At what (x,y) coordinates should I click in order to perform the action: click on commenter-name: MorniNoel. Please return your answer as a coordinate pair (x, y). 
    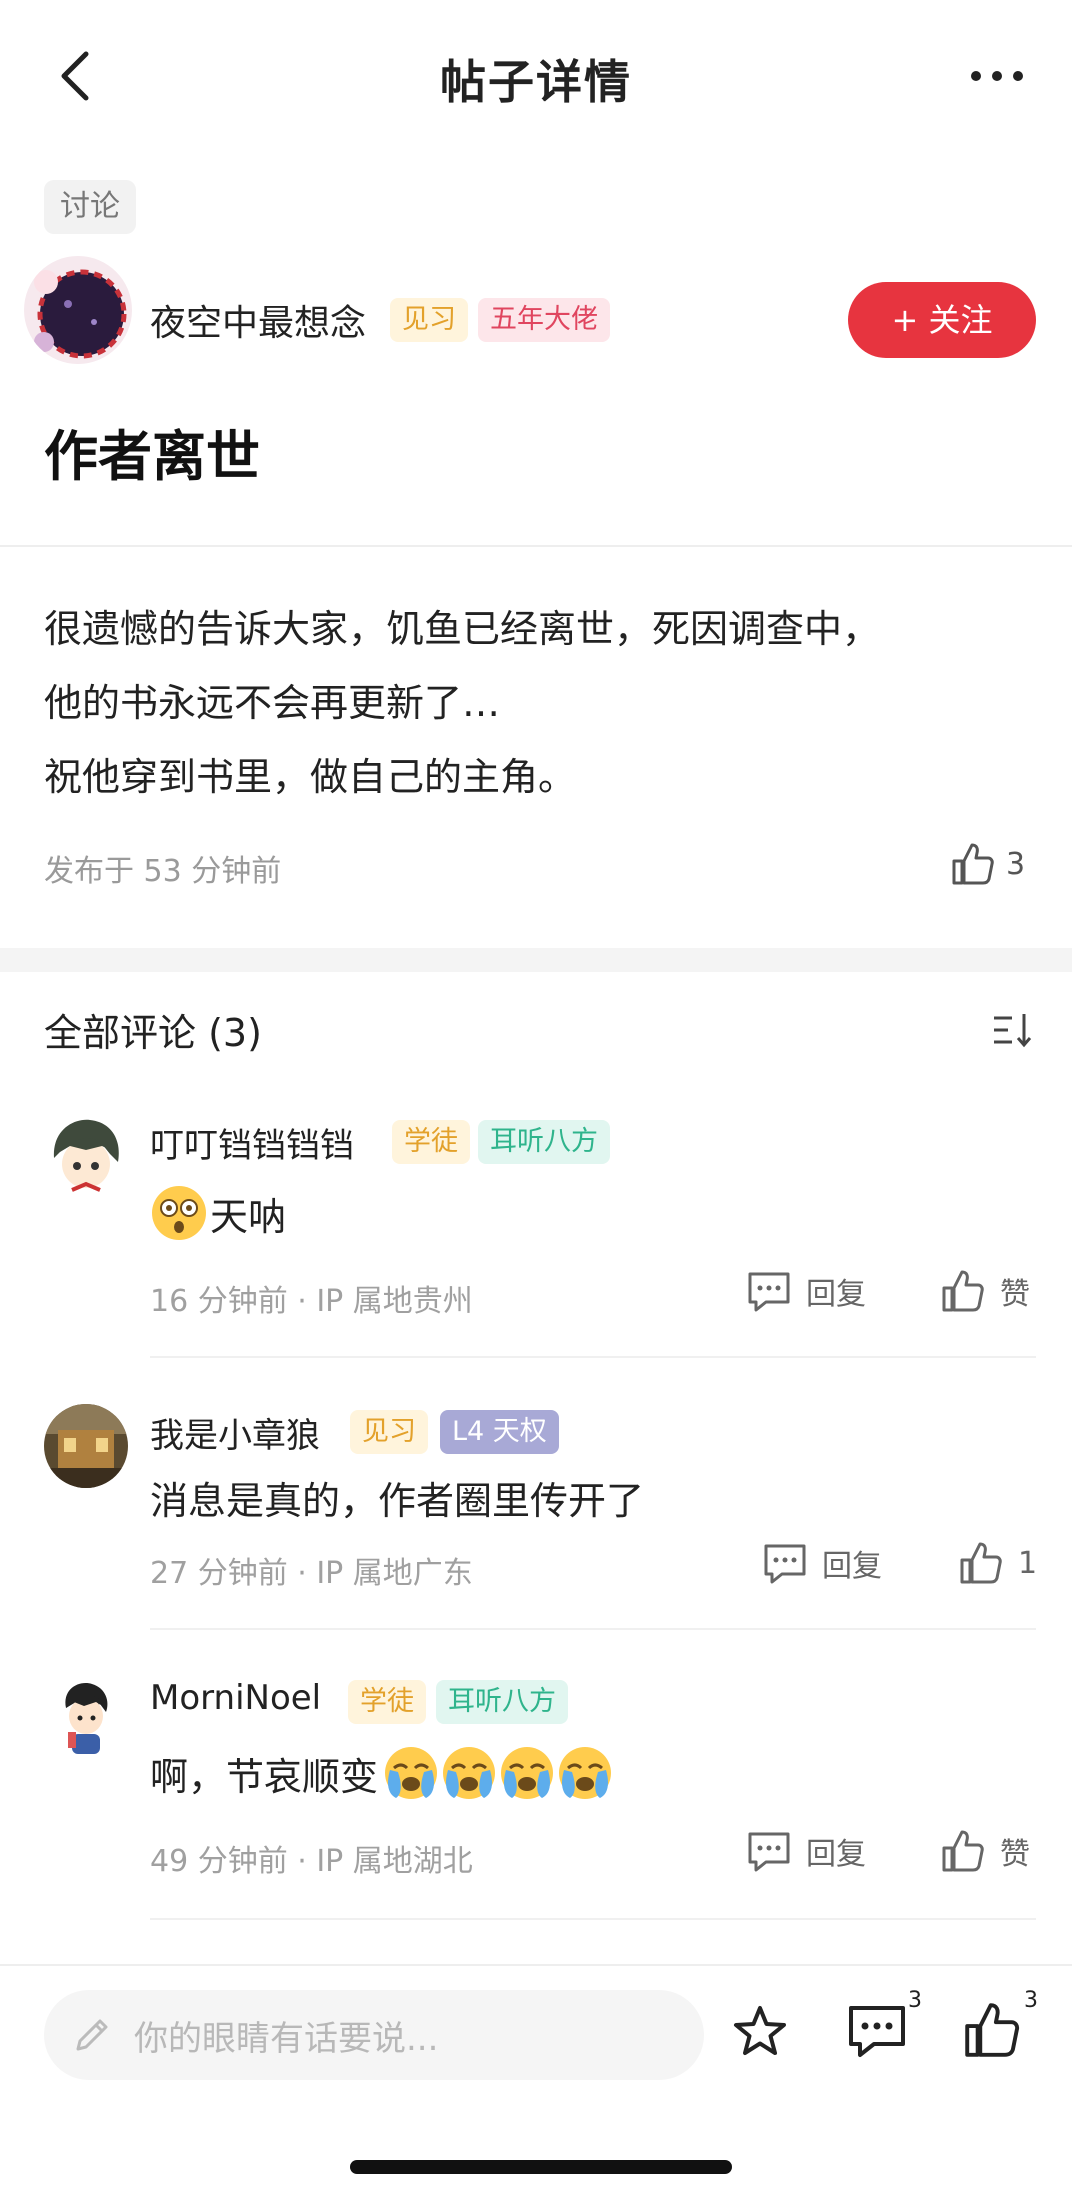
    Looking at the image, I should click on (235, 1698).